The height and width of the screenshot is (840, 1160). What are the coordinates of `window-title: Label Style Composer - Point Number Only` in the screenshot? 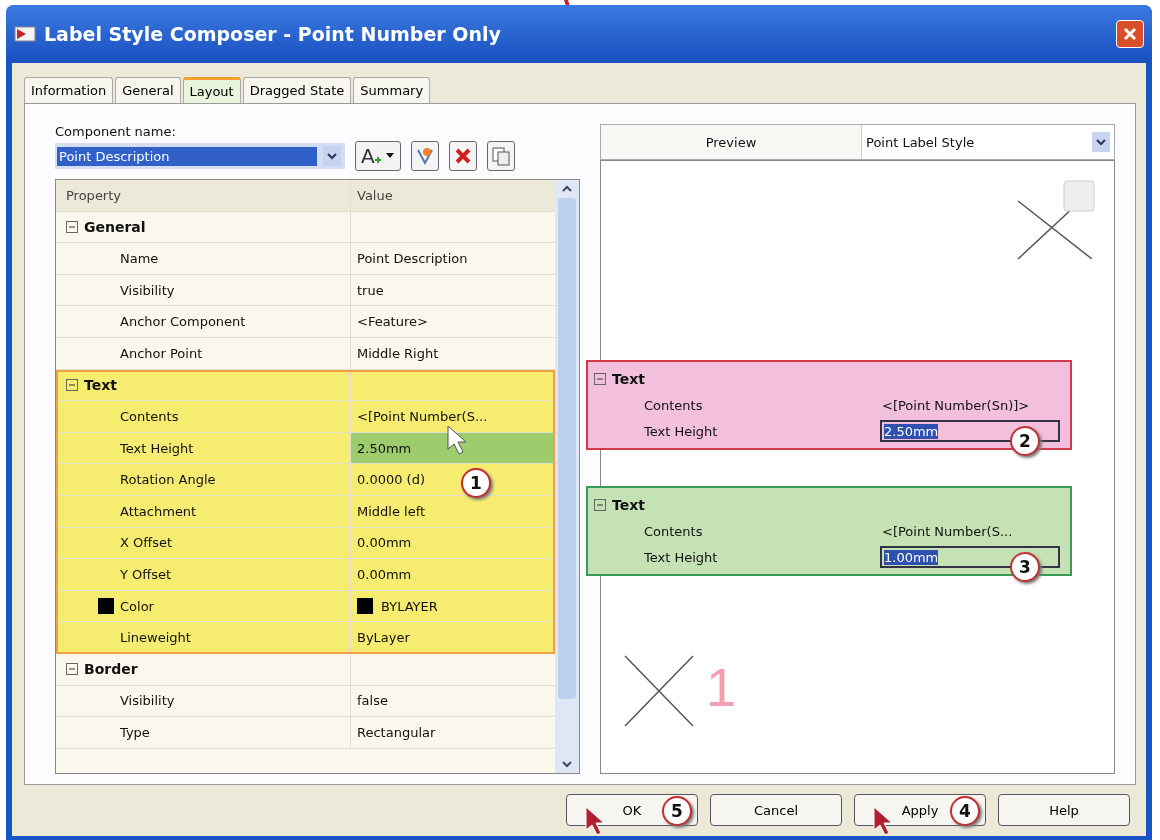 It's located at (273, 34).